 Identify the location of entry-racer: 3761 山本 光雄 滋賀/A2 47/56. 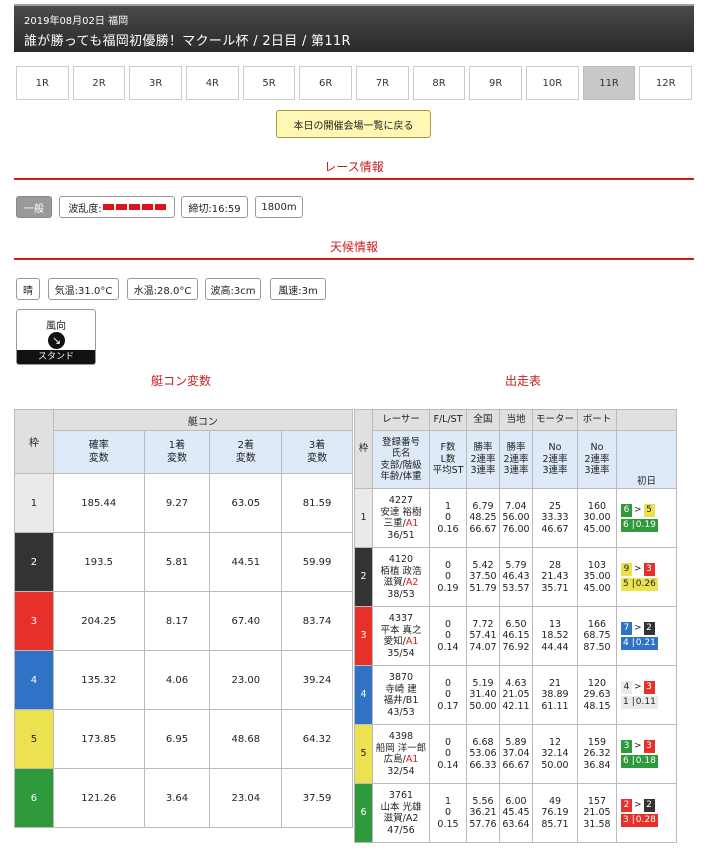
(401, 813).